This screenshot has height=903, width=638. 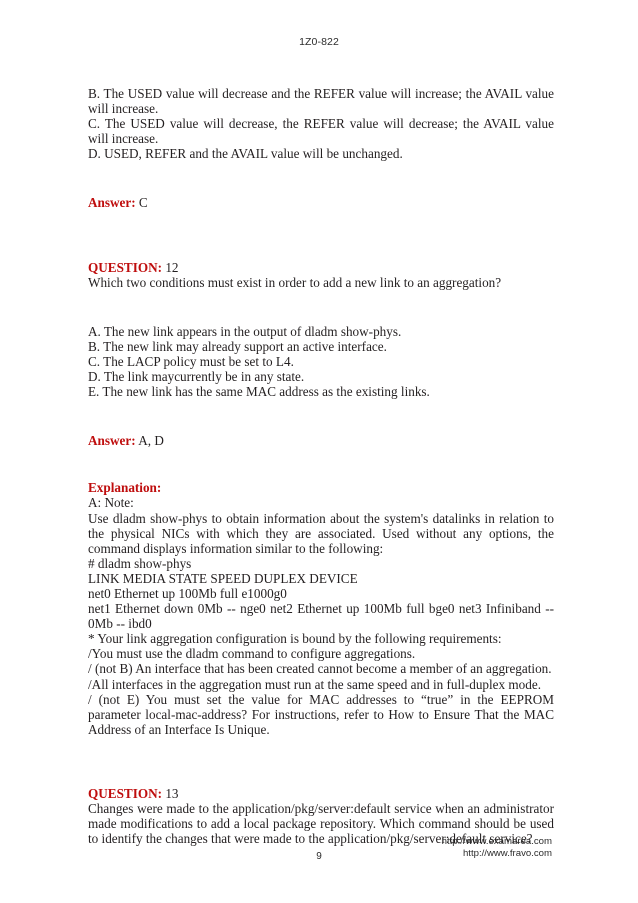 I want to click on question-12-heading: QUESTION: 12, so click(x=321, y=267).